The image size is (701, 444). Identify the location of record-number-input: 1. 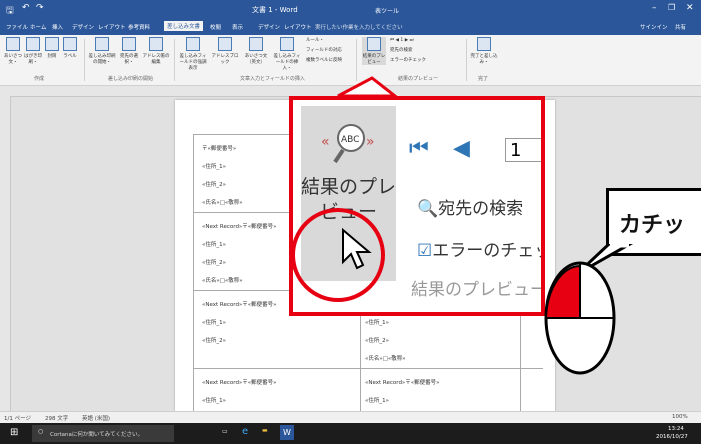
(523, 150).